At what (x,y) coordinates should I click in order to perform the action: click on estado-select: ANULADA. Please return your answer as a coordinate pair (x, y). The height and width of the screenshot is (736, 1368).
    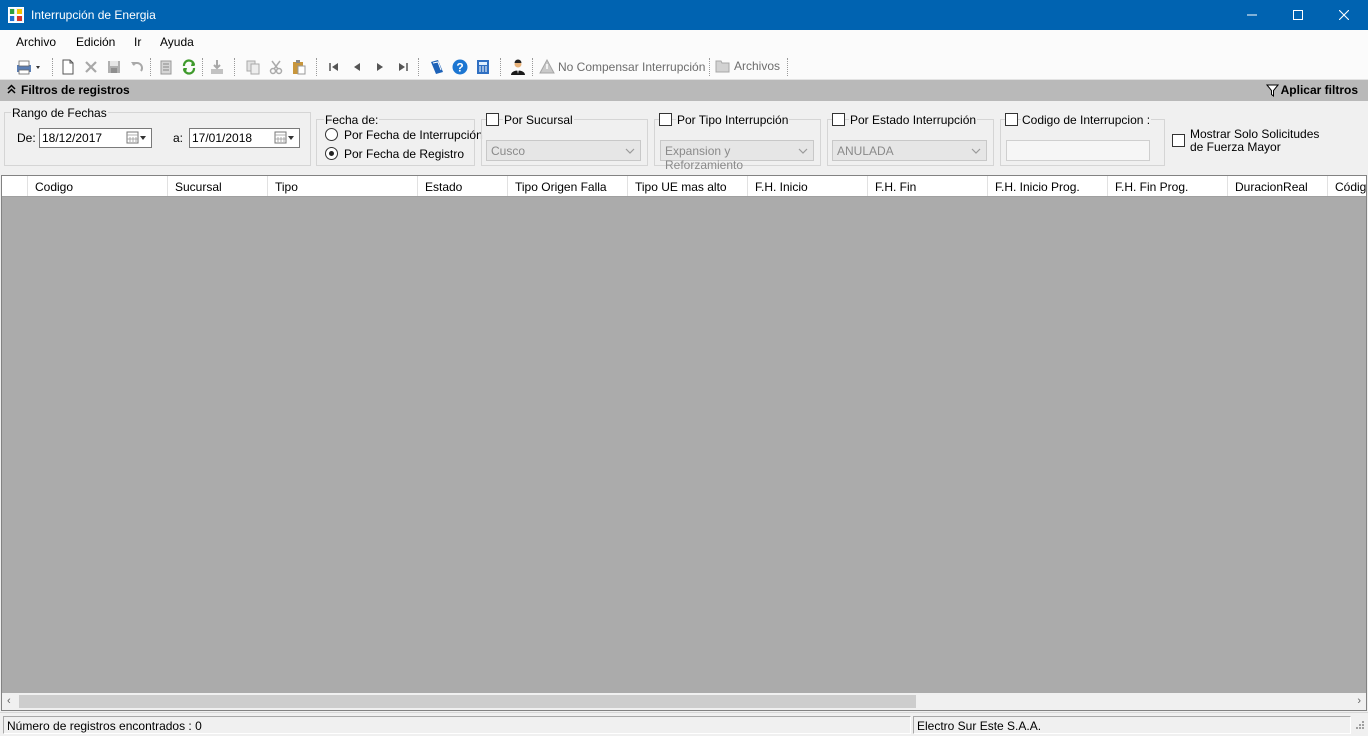
    Looking at the image, I should click on (909, 150).